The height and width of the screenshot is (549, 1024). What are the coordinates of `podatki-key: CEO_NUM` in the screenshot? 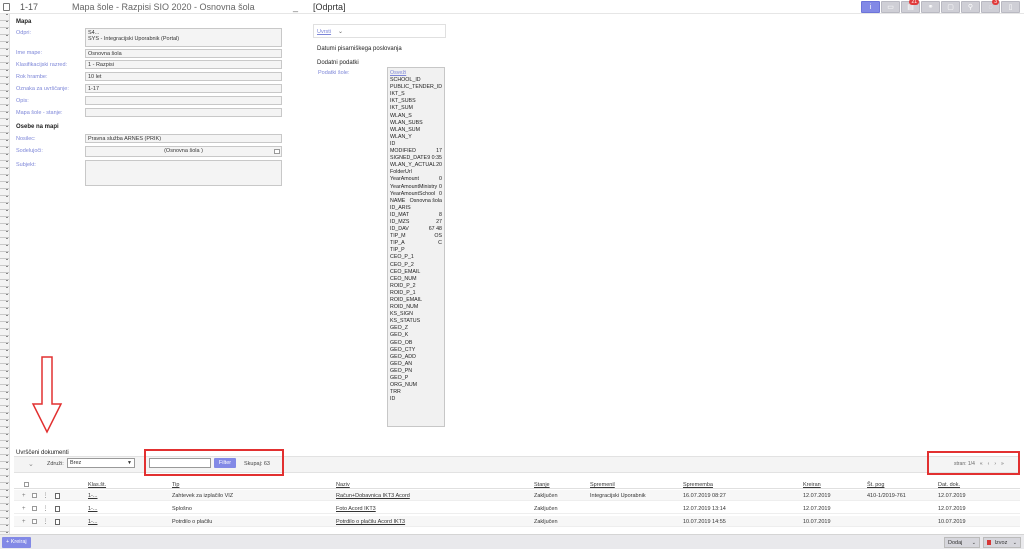 It's located at (403, 278).